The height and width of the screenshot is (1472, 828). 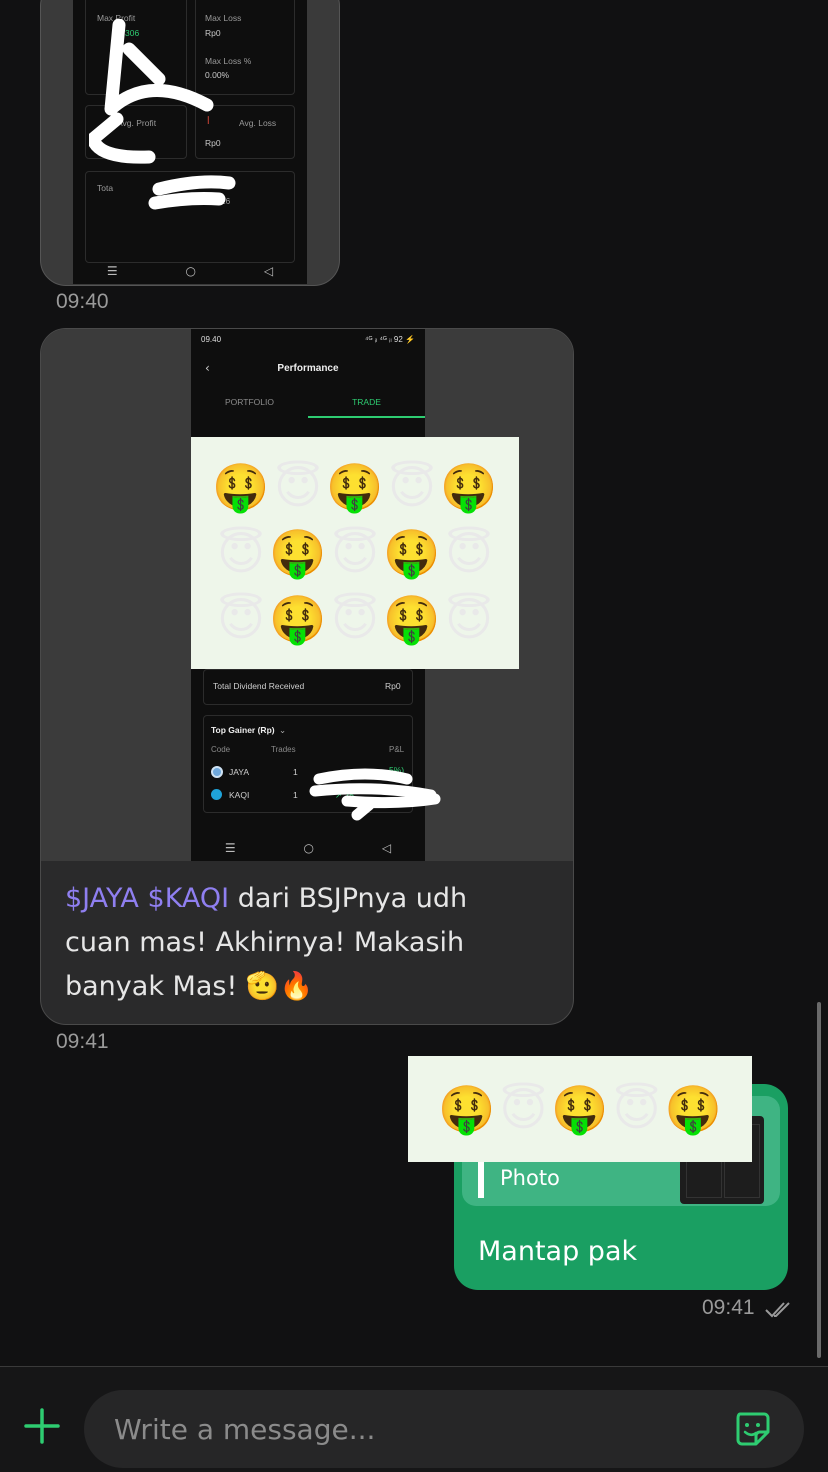 What do you see at coordinates (777, 1310) in the screenshot?
I see `double-check-icon` at bounding box center [777, 1310].